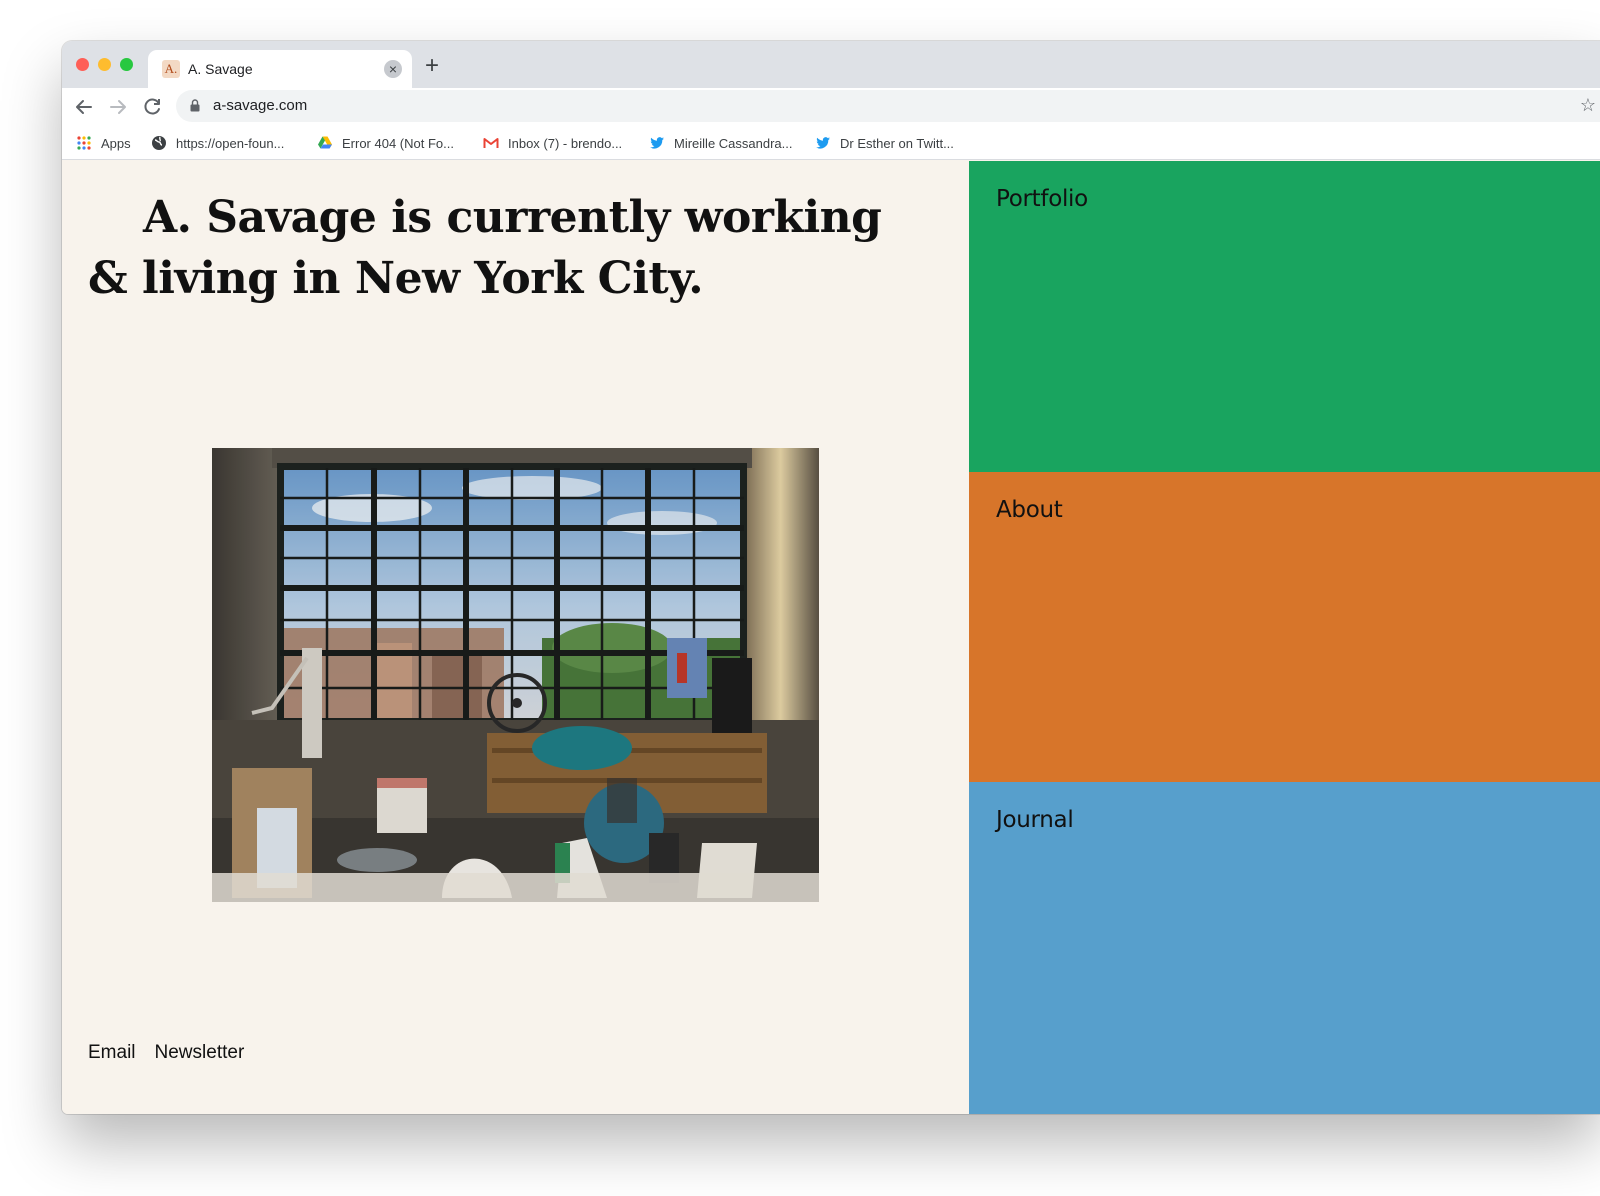 This screenshot has width=1600, height=1196. Describe the element at coordinates (515, 675) in the screenshot. I see `studio-photo` at that location.